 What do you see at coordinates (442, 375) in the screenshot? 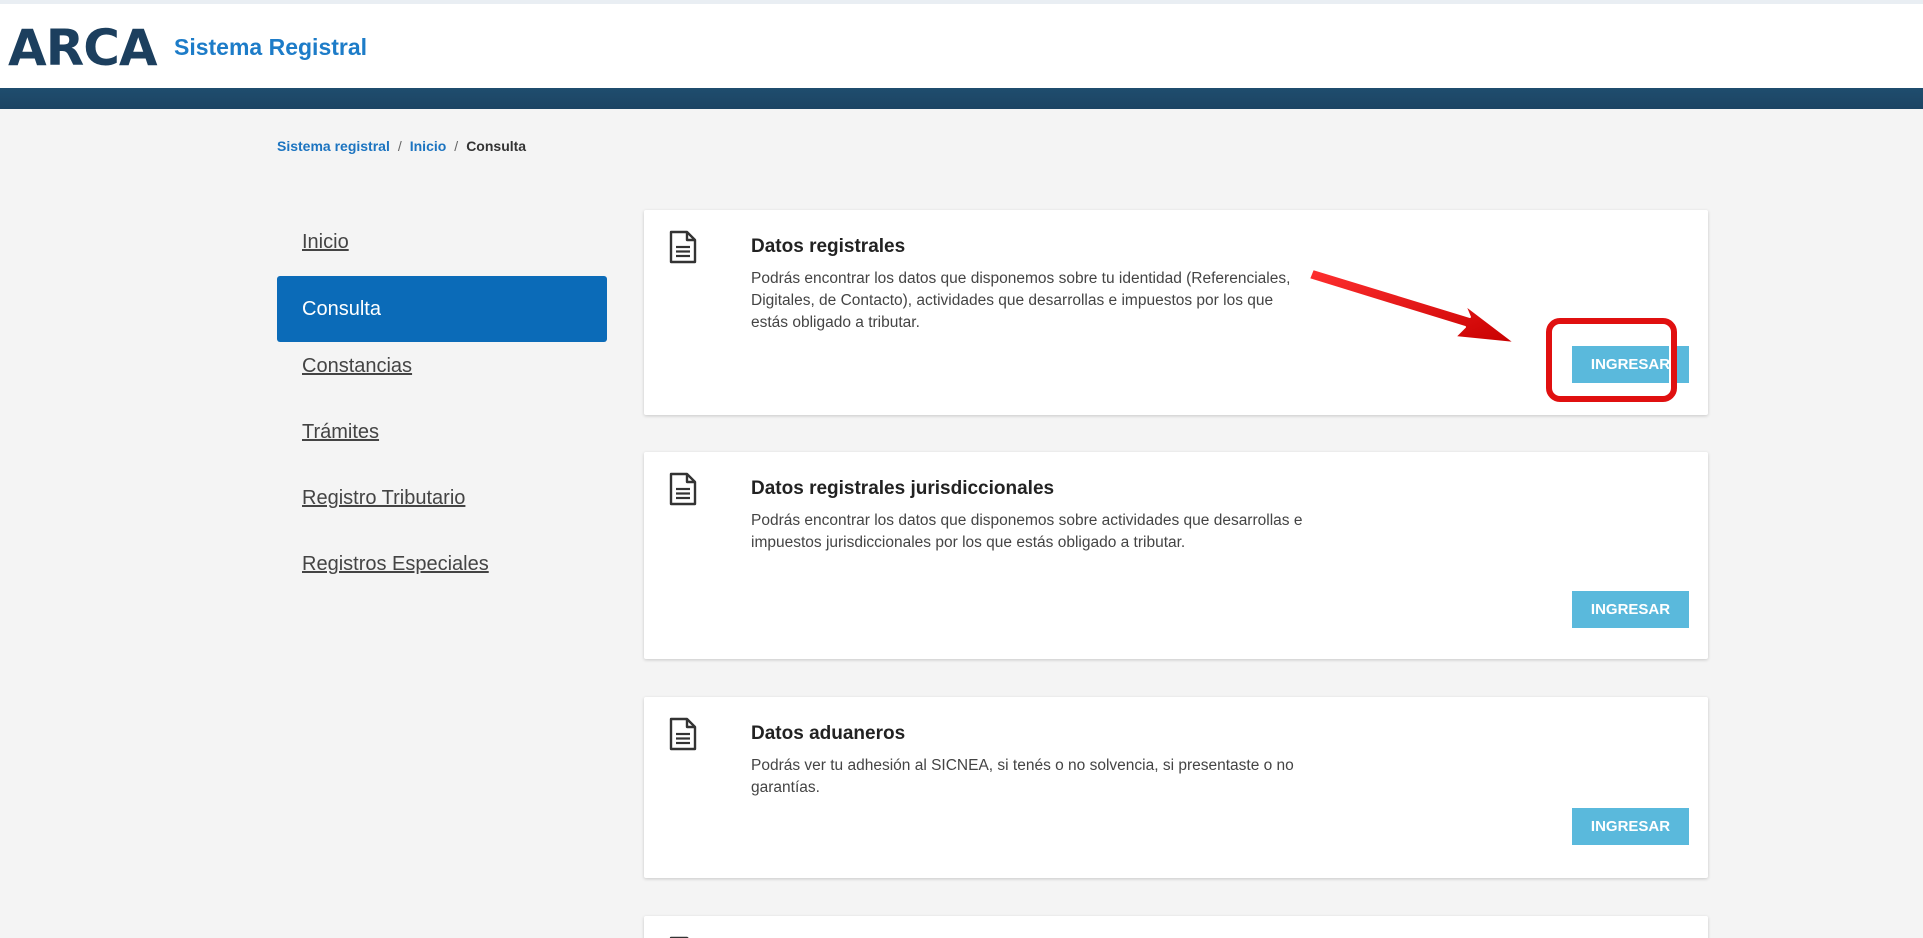
I see `sidebar-item-constancias: Constancias` at bounding box center [442, 375].